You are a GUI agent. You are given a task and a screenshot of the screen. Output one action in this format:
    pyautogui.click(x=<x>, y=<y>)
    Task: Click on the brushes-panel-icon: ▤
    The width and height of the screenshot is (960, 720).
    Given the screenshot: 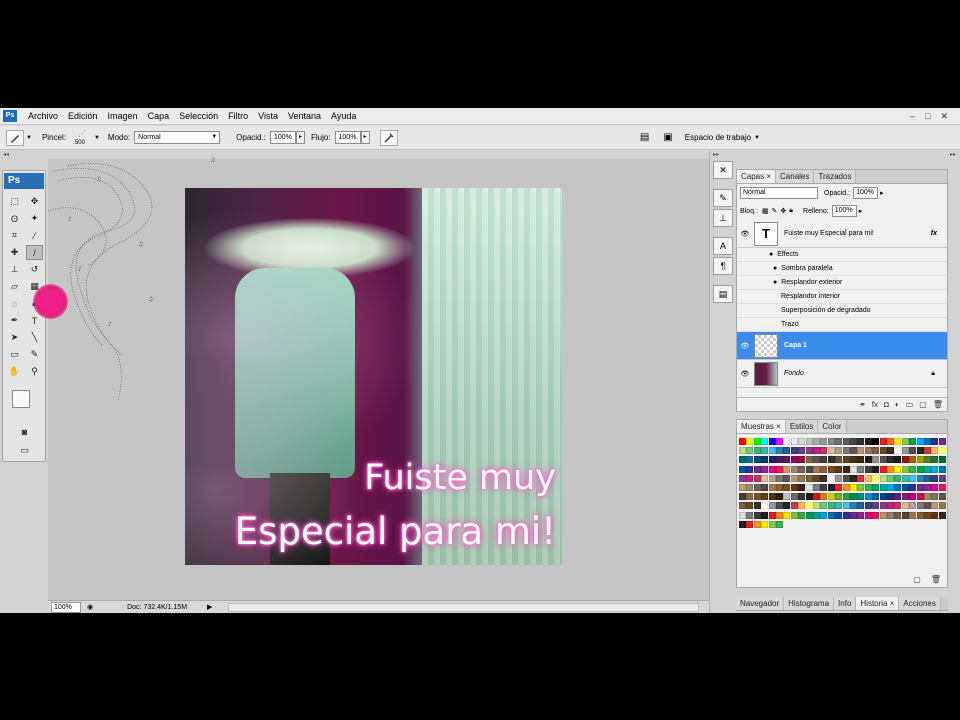 What is the action you would take?
    pyautogui.click(x=644, y=137)
    